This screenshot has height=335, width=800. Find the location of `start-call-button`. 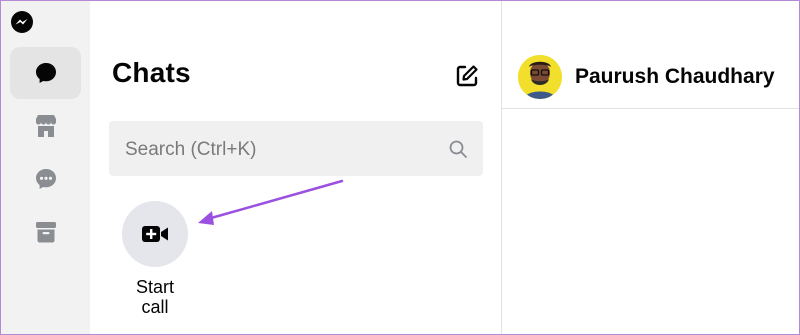

start-call-button is located at coordinates (155, 234).